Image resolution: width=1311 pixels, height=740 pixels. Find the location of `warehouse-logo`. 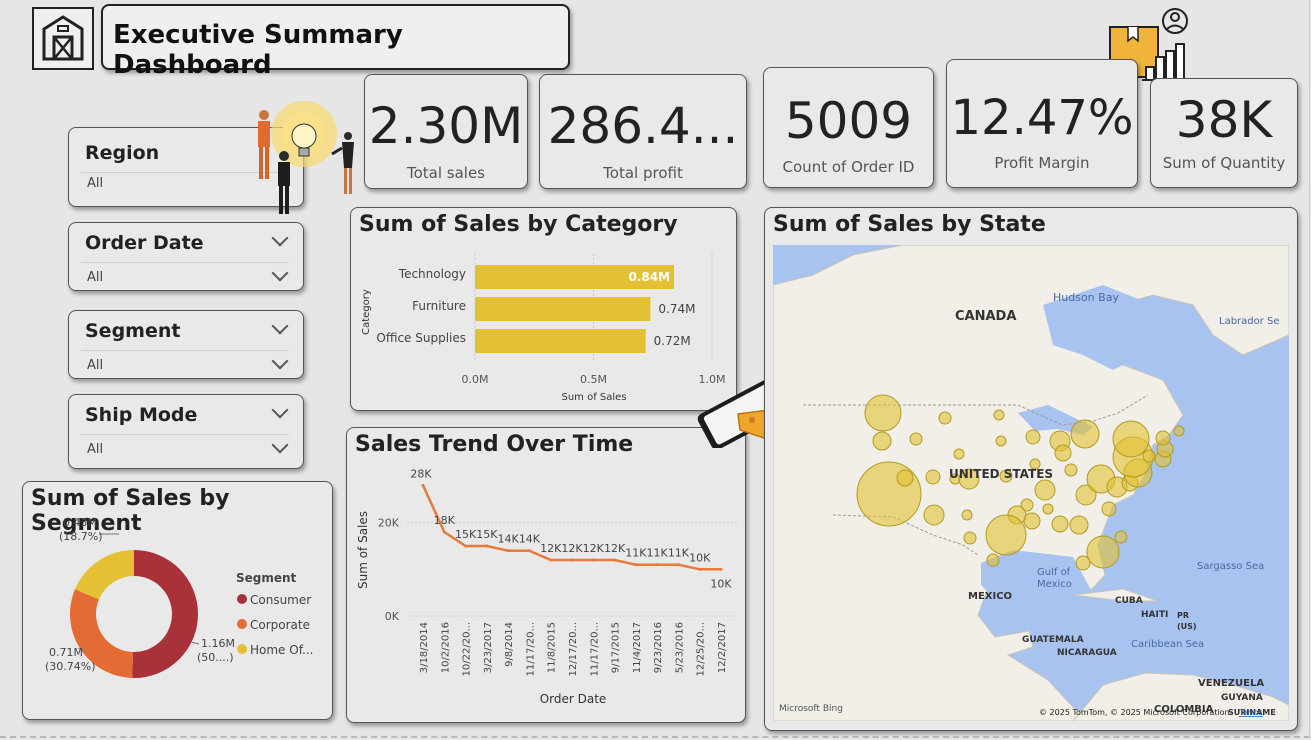

warehouse-logo is located at coordinates (63, 38).